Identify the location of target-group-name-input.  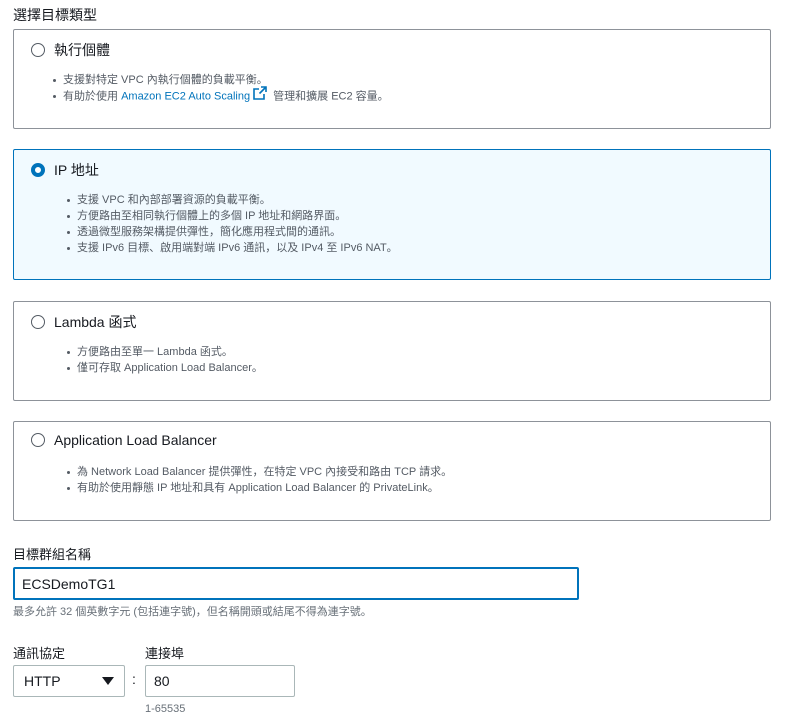
(296, 583).